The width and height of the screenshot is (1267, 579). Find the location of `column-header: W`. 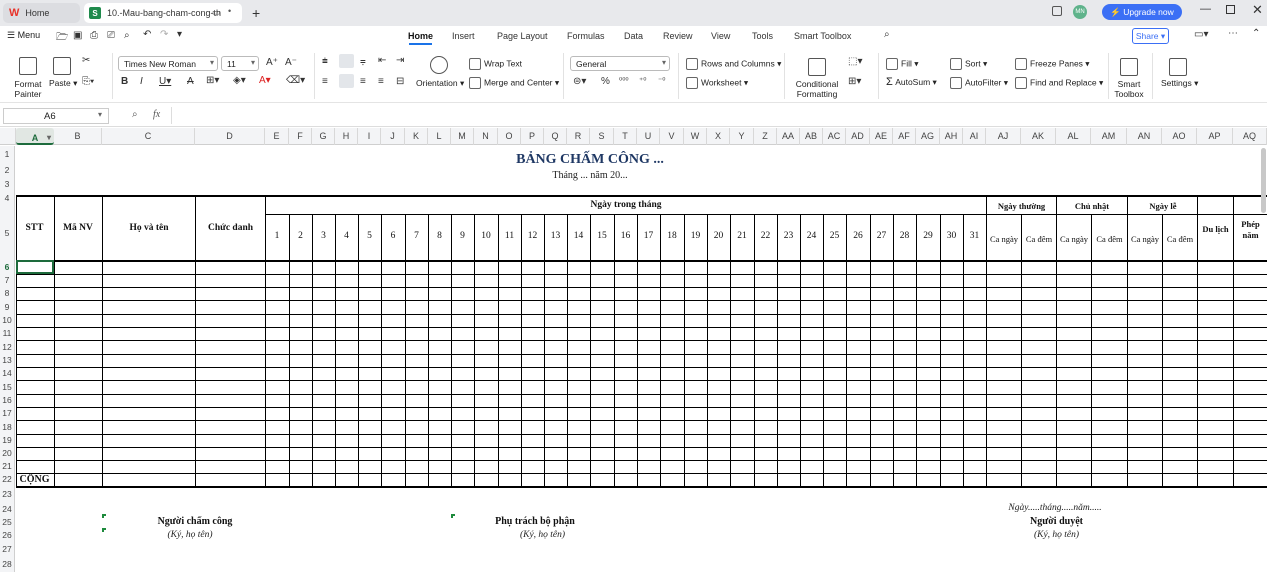

column-header: W is located at coordinates (695, 136).